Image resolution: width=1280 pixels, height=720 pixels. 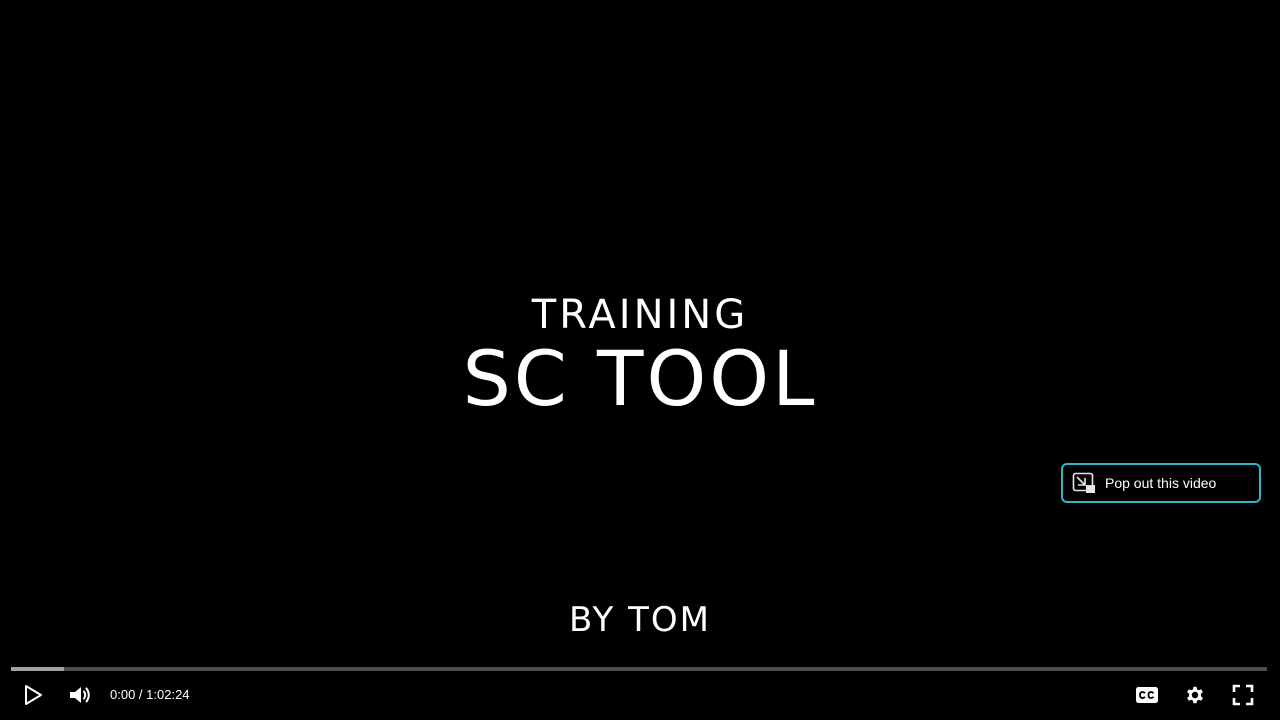 What do you see at coordinates (123, 694) in the screenshot?
I see `current-time: 0:00` at bounding box center [123, 694].